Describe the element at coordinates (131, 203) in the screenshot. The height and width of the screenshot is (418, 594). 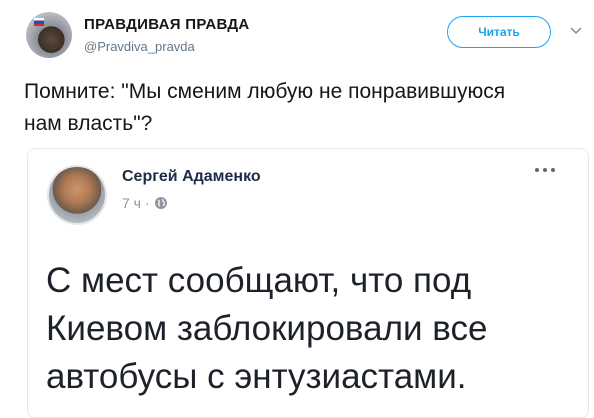
I see `post-time: 7 ч` at that location.